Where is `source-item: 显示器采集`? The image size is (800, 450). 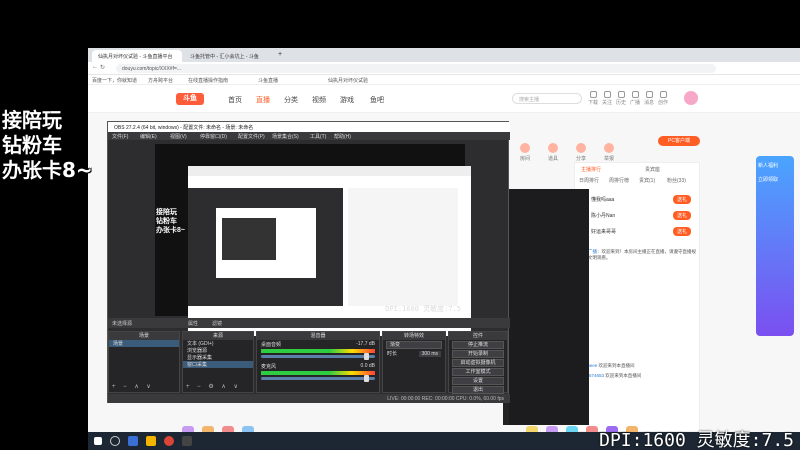
source-item: 显示器采集 is located at coordinates (218, 357).